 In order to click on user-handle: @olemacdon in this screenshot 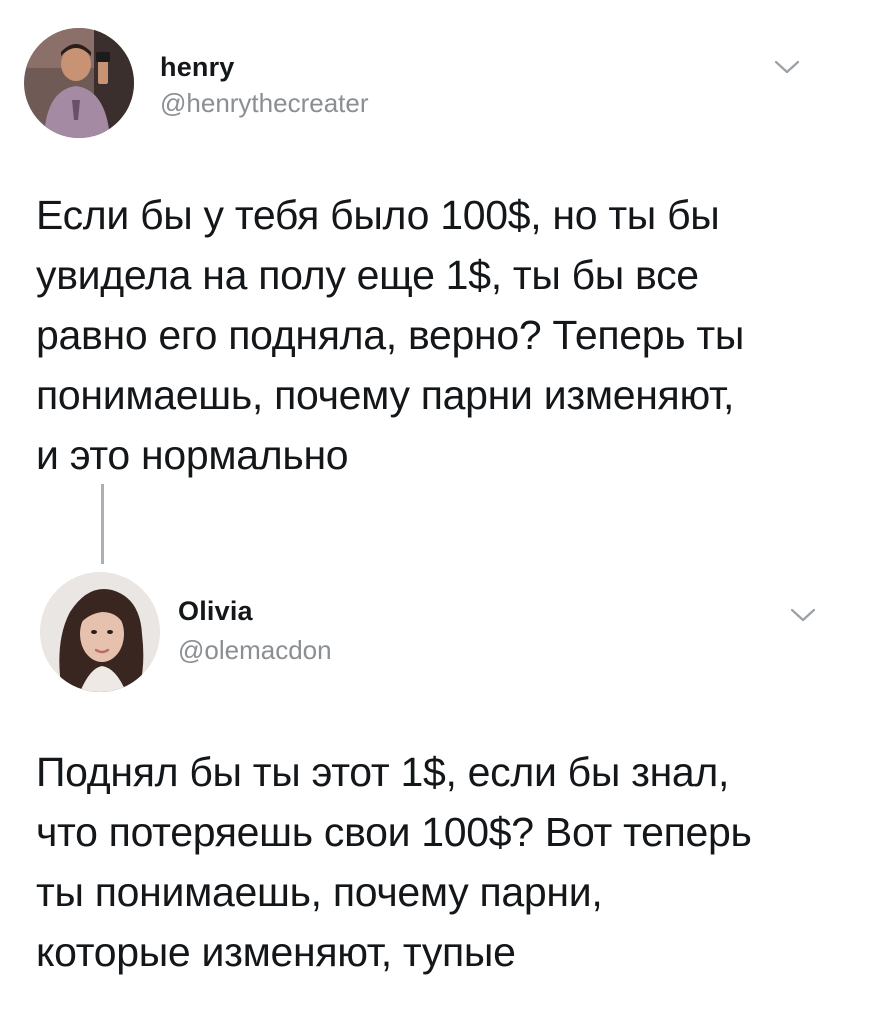, I will do `click(255, 650)`.